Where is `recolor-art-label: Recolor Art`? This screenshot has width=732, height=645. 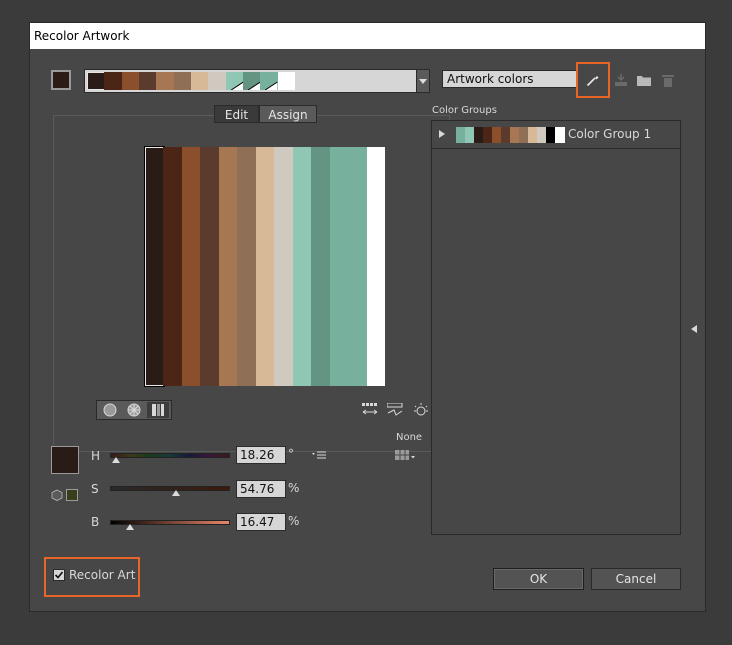
recolor-art-label: Recolor Art is located at coordinates (102, 575).